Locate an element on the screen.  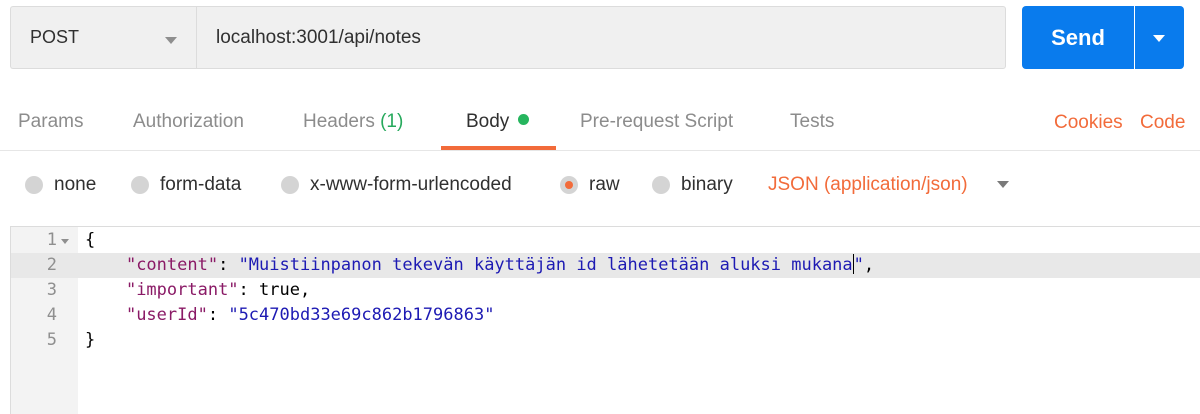
method-label: POST is located at coordinates (55, 37).